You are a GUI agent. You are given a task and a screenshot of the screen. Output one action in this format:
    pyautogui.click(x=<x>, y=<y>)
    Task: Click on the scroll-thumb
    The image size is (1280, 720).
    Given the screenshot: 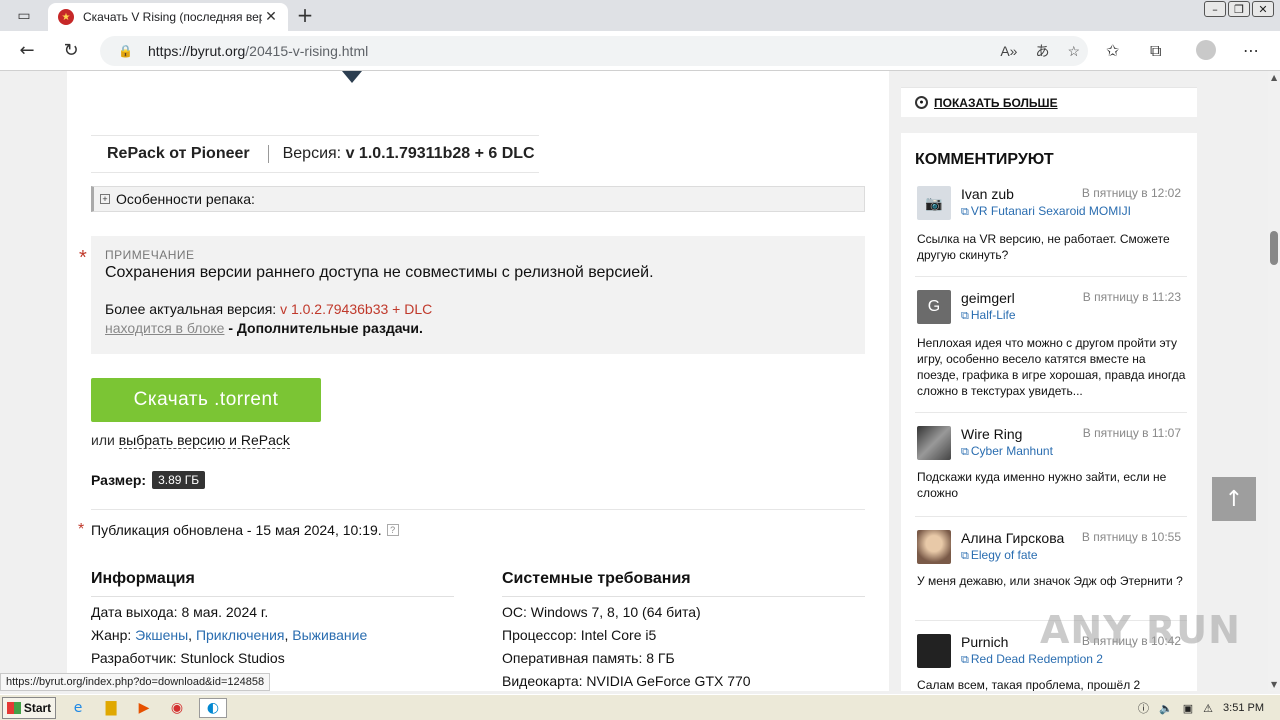 What is the action you would take?
    pyautogui.click(x=1274, y=248)
    